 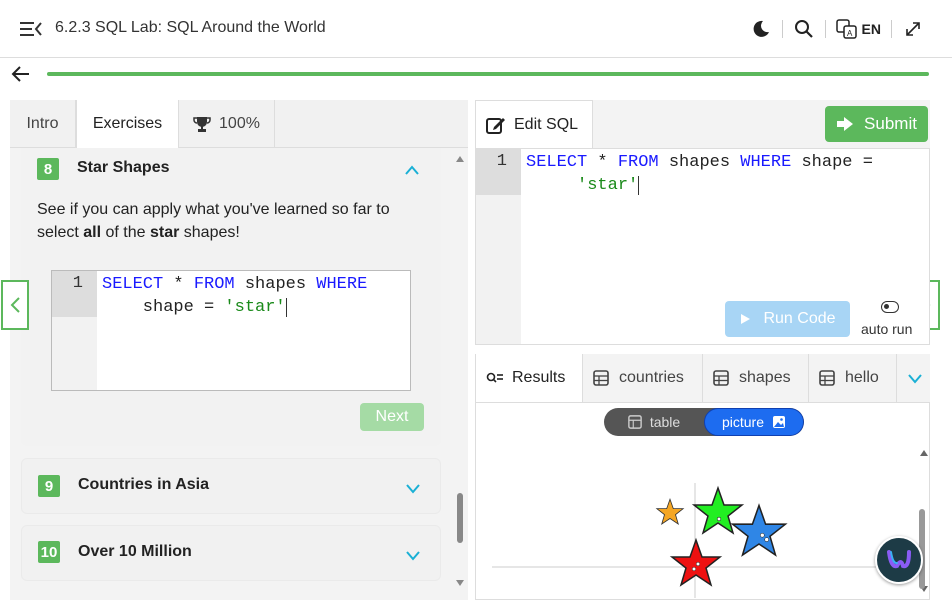 I want to click on chevron-left-icon, so click(x=15, y=305).